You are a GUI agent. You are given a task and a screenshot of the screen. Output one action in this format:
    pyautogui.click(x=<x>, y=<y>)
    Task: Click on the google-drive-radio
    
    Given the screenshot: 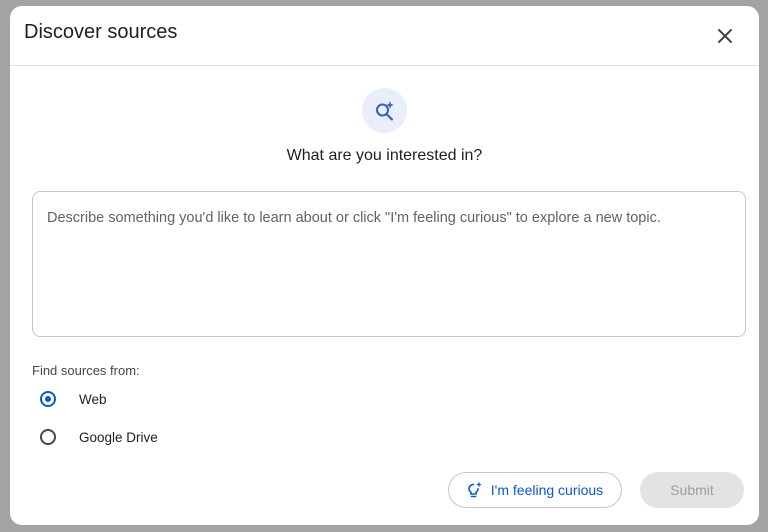 What is the action you would take?
    pyautogui.click(x=48, y=437)
    